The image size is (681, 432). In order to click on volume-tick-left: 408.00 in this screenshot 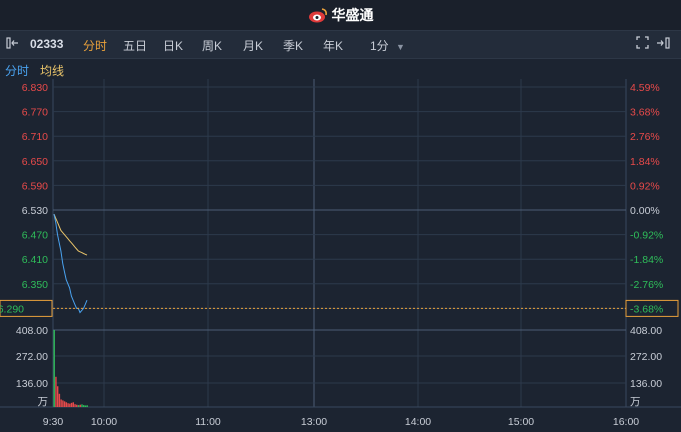, I will do `click(32, 331)`.